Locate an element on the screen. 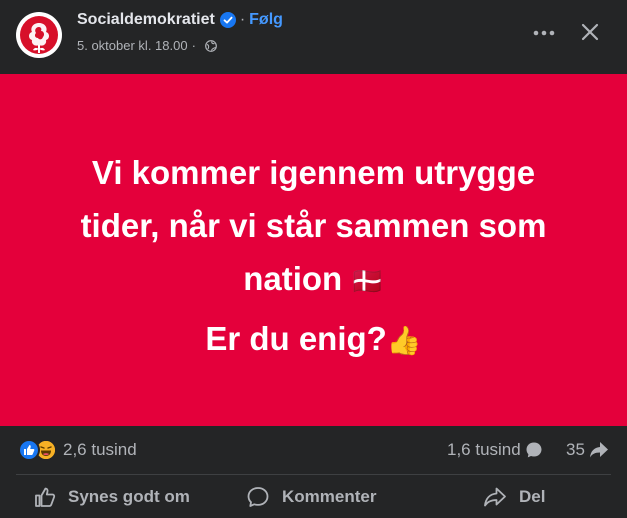 This screenshot has width=627, height=518. share-button: Del is located at coordinates (514, 497).